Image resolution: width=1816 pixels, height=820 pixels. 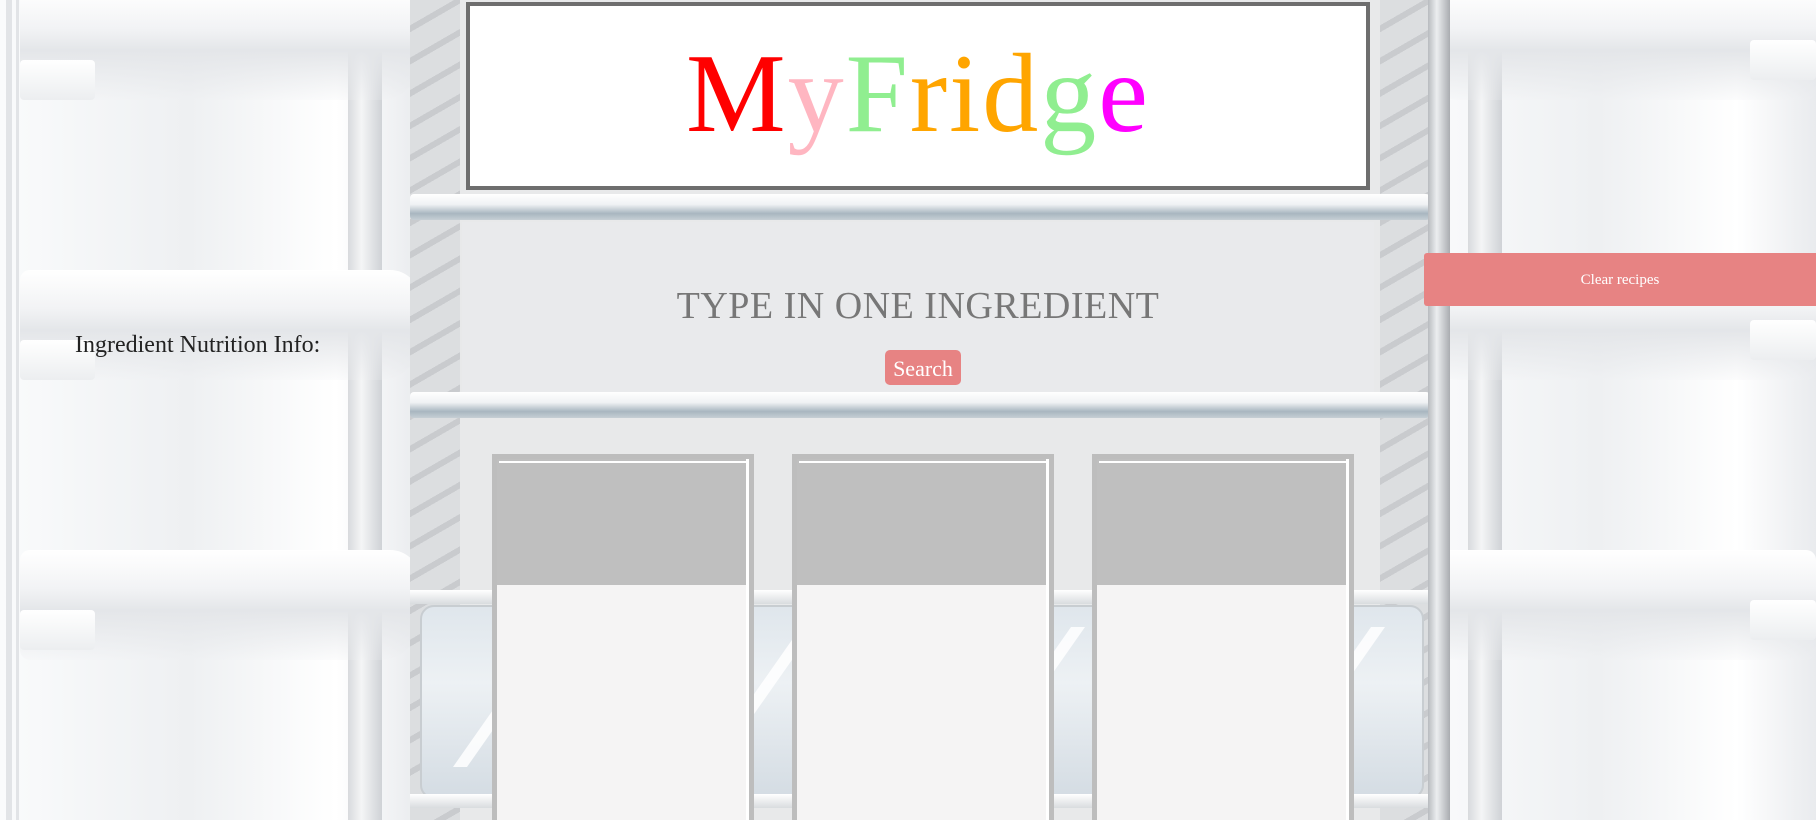 What do you see at coordinates (736, 94) in the screenshot?
I see `title-letter: M` at bounding box center [736, 94].